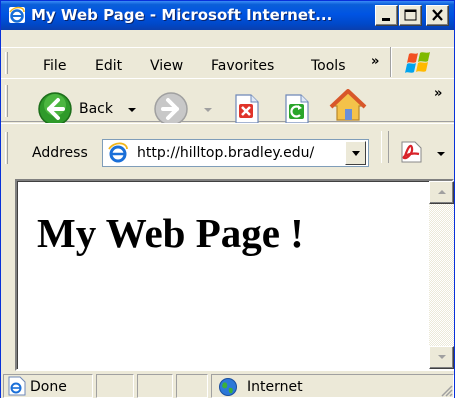  I want to click on menu-bar-grip, so click(6, 63).